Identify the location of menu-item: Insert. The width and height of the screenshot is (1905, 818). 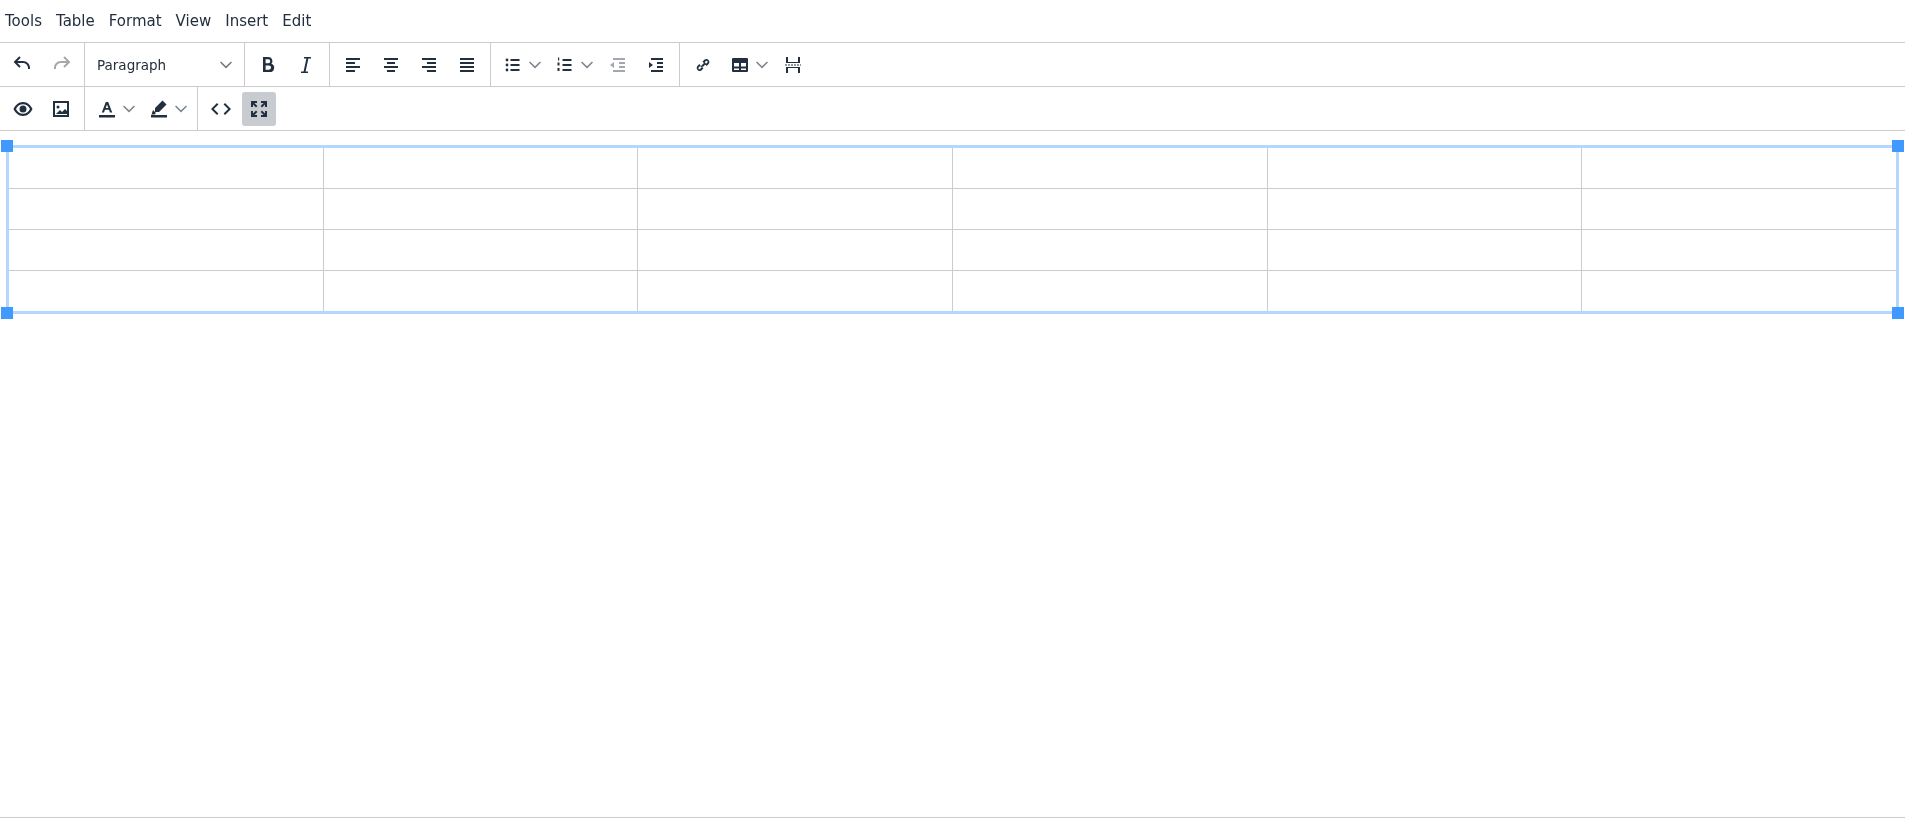
(248, 21).